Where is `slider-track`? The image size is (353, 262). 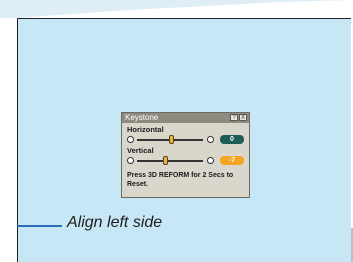
slider-track is located at coordinates (170, 161).